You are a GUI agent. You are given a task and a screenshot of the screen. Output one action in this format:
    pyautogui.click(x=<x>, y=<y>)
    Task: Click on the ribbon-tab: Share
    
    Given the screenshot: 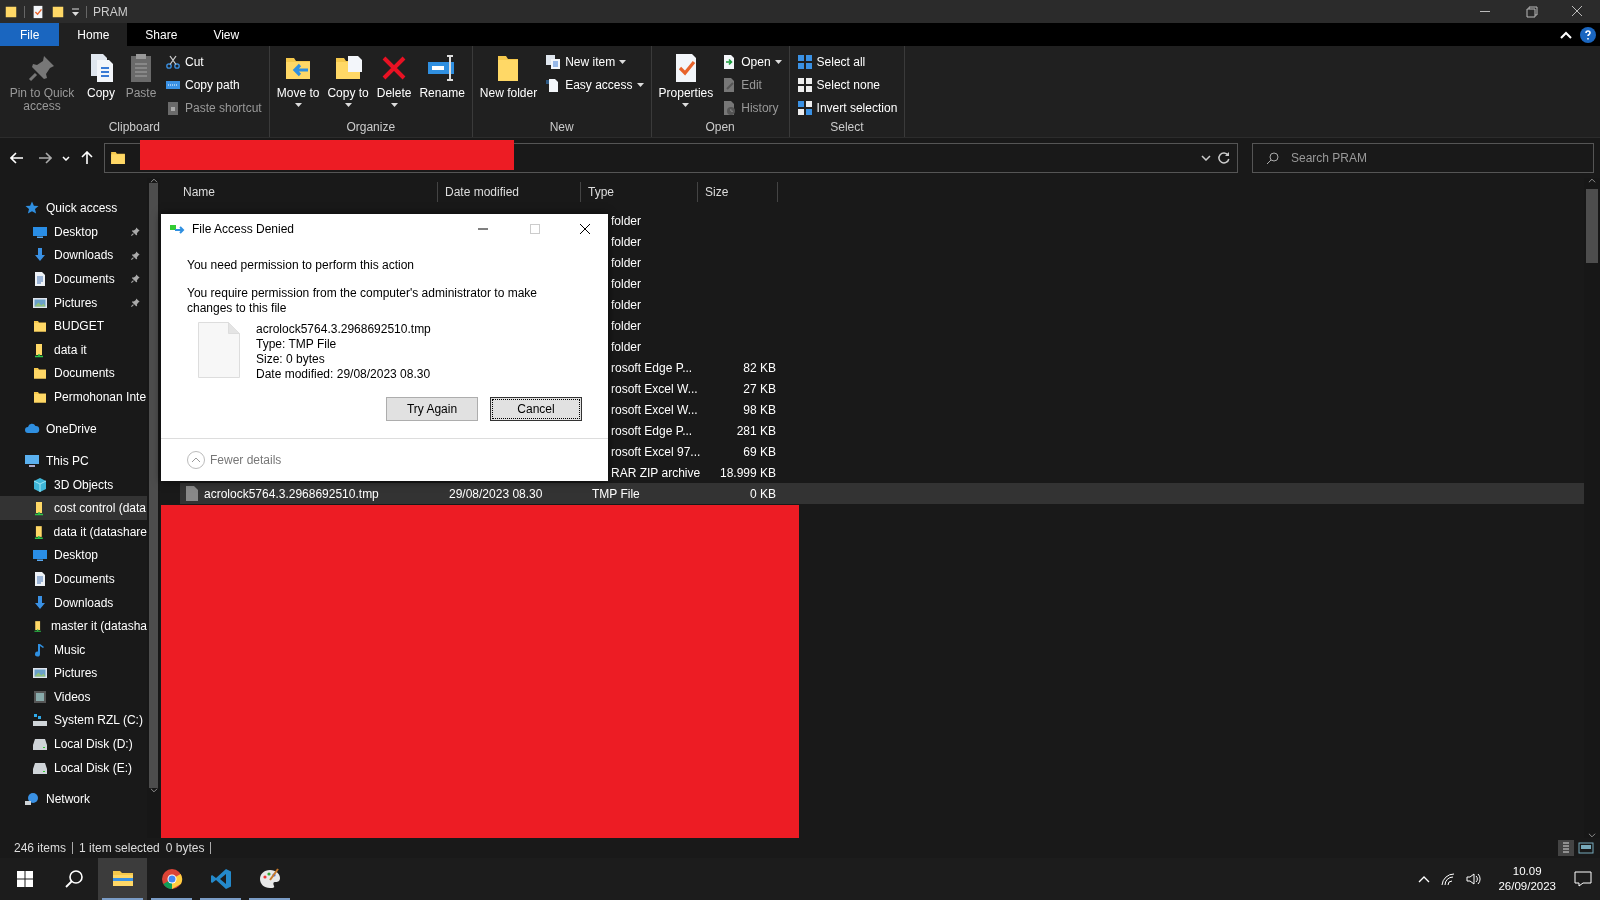 What is the action you would take?
    pyautogui.click(x=161, y=34)
    